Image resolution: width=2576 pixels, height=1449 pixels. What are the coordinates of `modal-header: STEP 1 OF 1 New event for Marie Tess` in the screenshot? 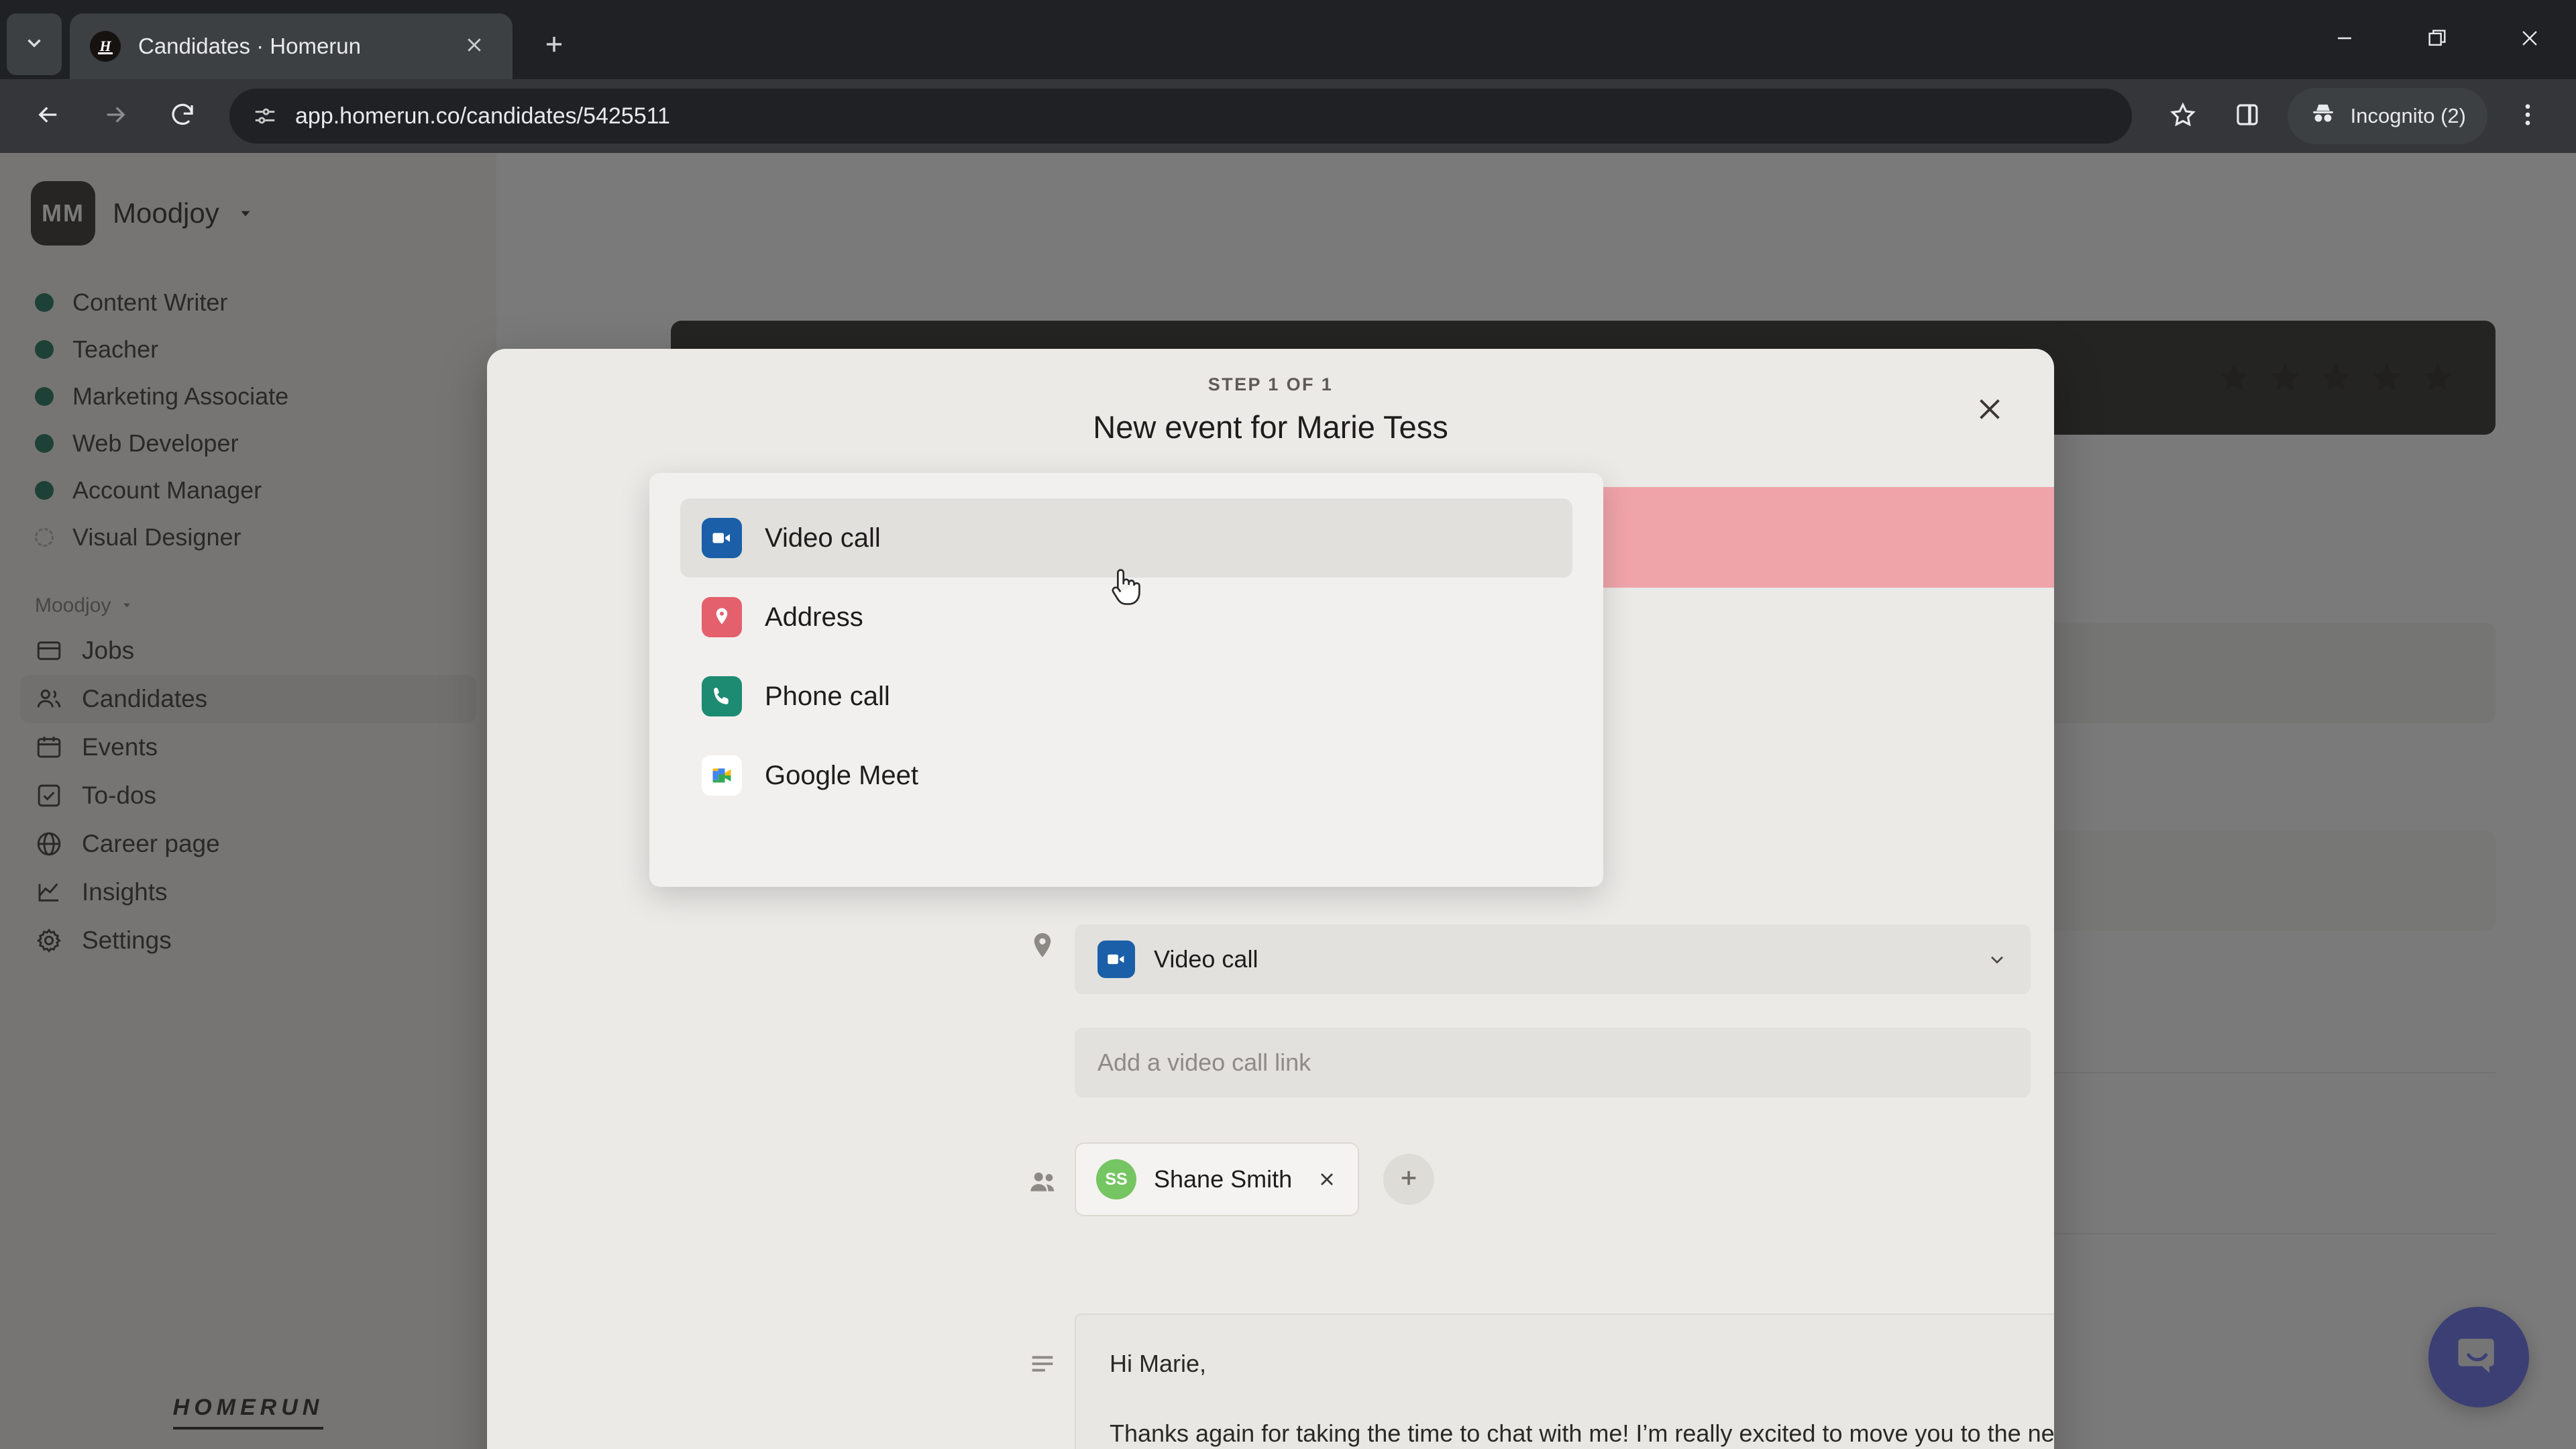 It's located at (1270, 405).